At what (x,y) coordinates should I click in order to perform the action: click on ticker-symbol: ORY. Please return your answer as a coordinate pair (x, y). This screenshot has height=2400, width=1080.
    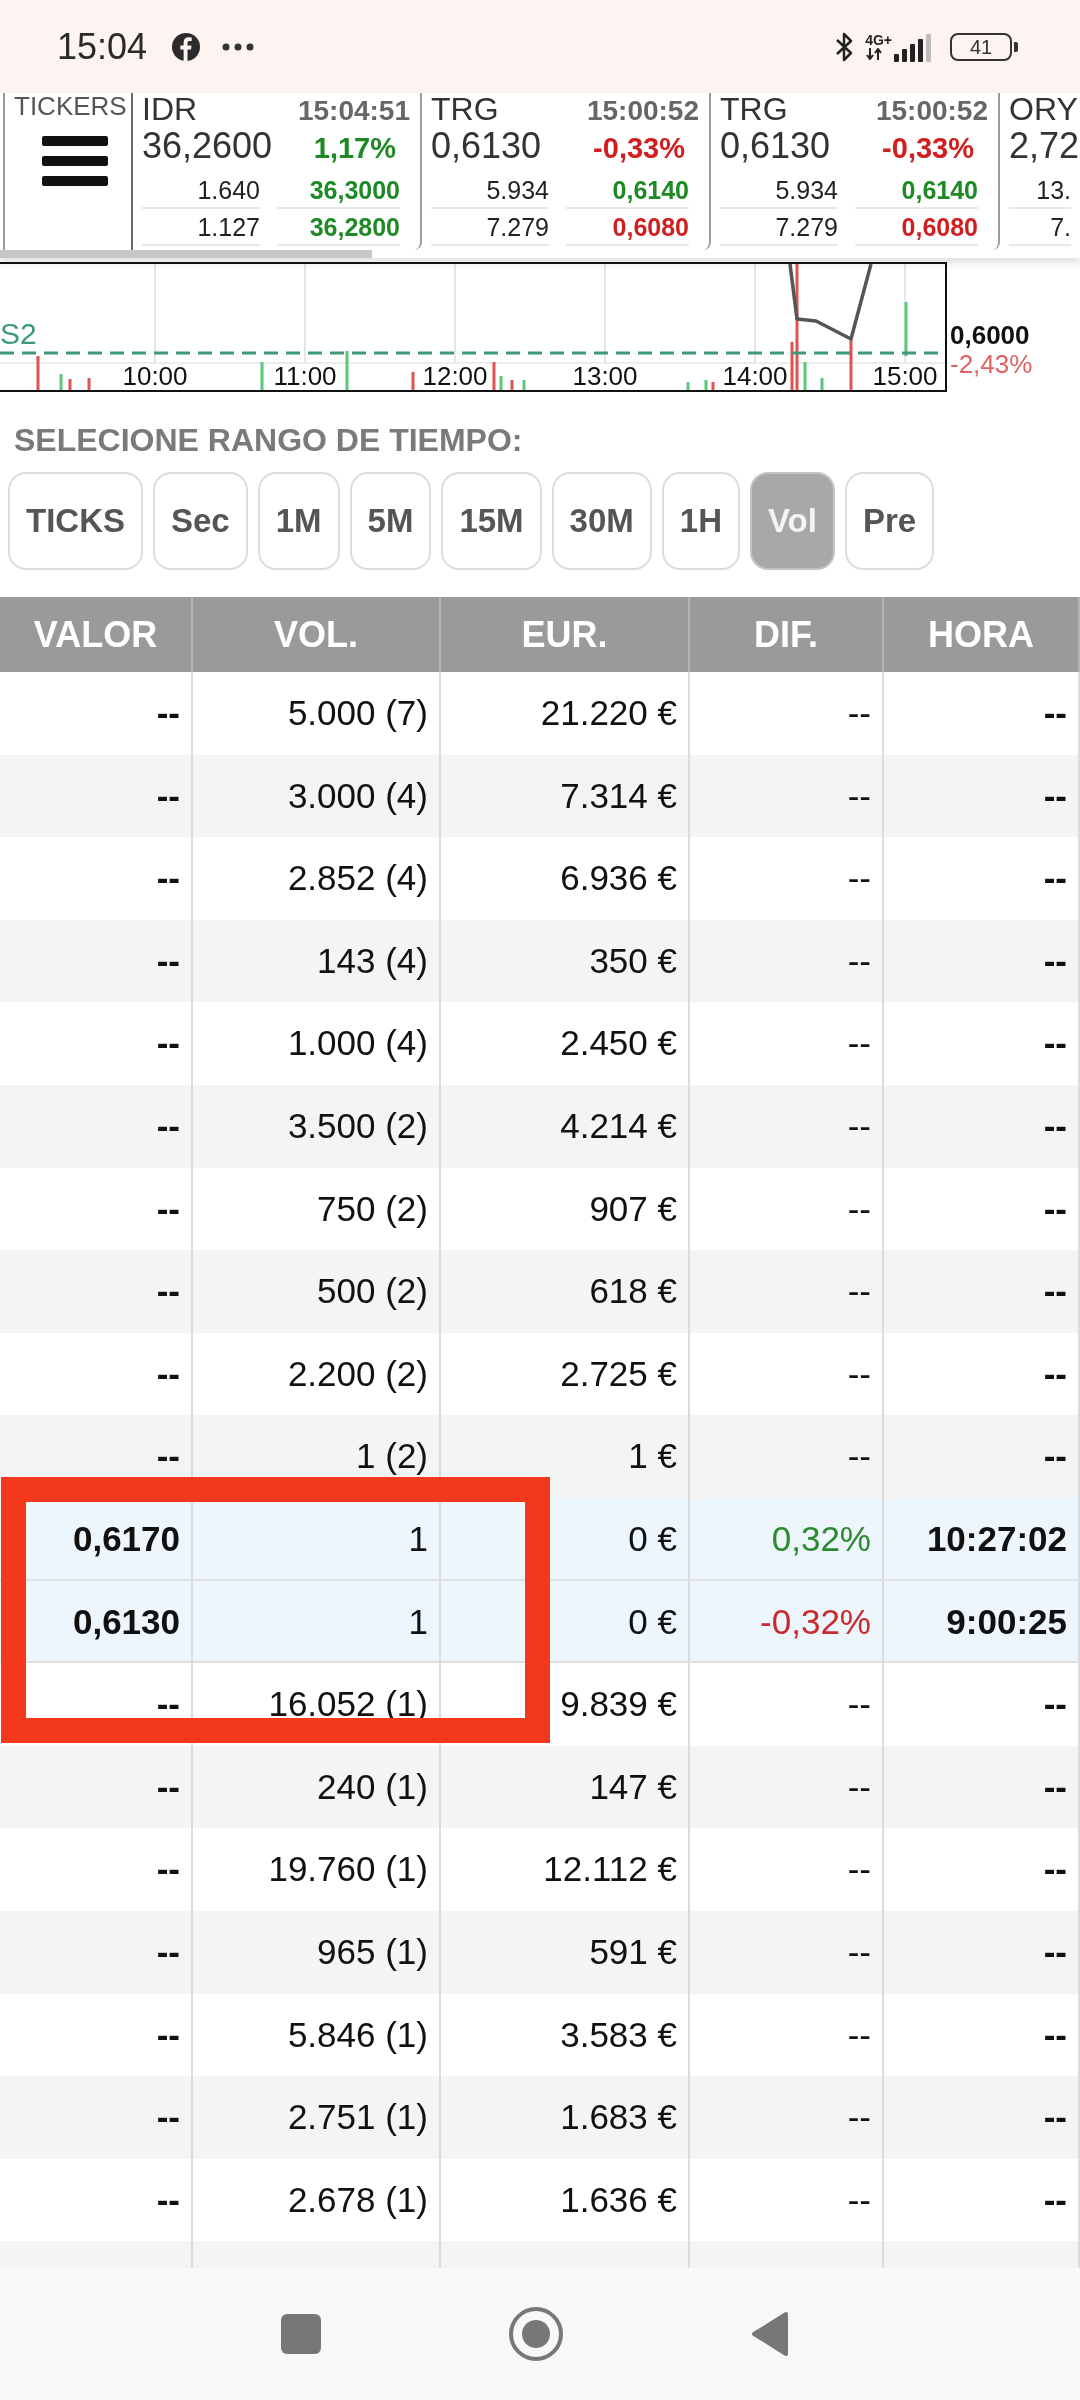
    Looking at the image, I should click on (1043, 109).